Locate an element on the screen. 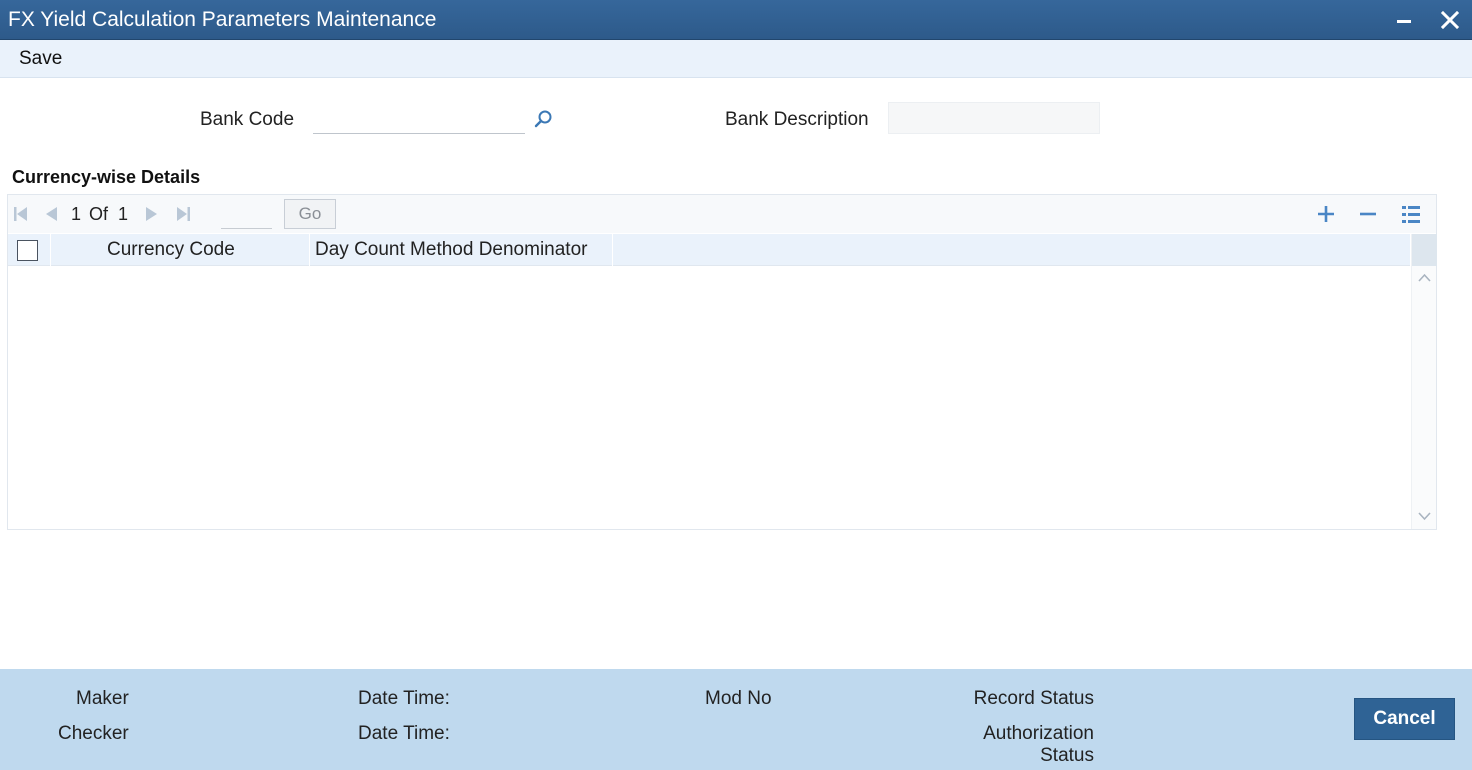  last-page-icon is located at coordinates (183, 214).